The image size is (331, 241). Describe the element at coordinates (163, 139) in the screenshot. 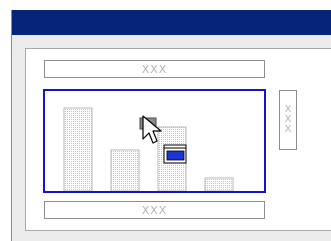

I see `arrow-cursor-with-drag-icon` at that location.